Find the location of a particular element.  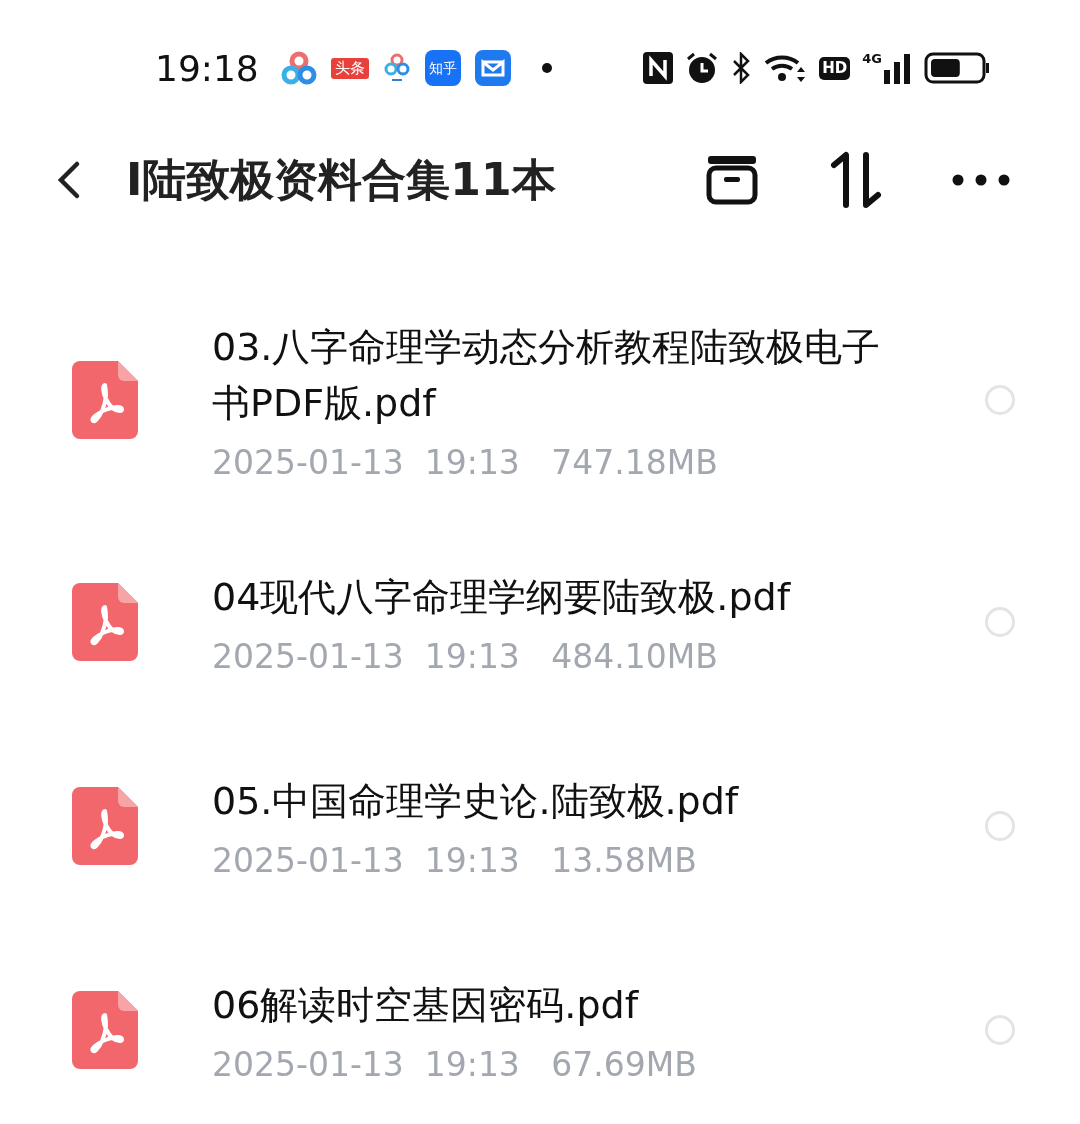

hd-badge: HD is located at coordinates (835, 68).